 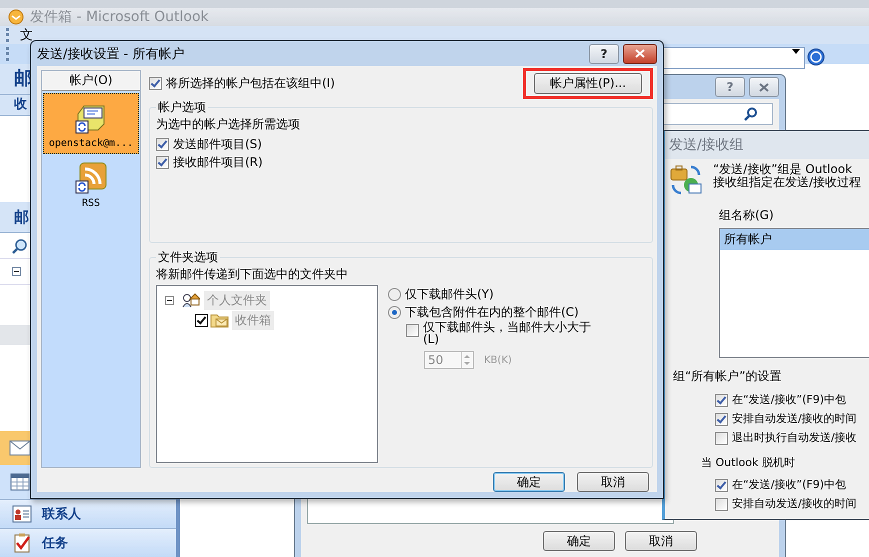 I want to click on window-title: 发送/接收设置 - 所有帐户, so click(x=111, y=54).